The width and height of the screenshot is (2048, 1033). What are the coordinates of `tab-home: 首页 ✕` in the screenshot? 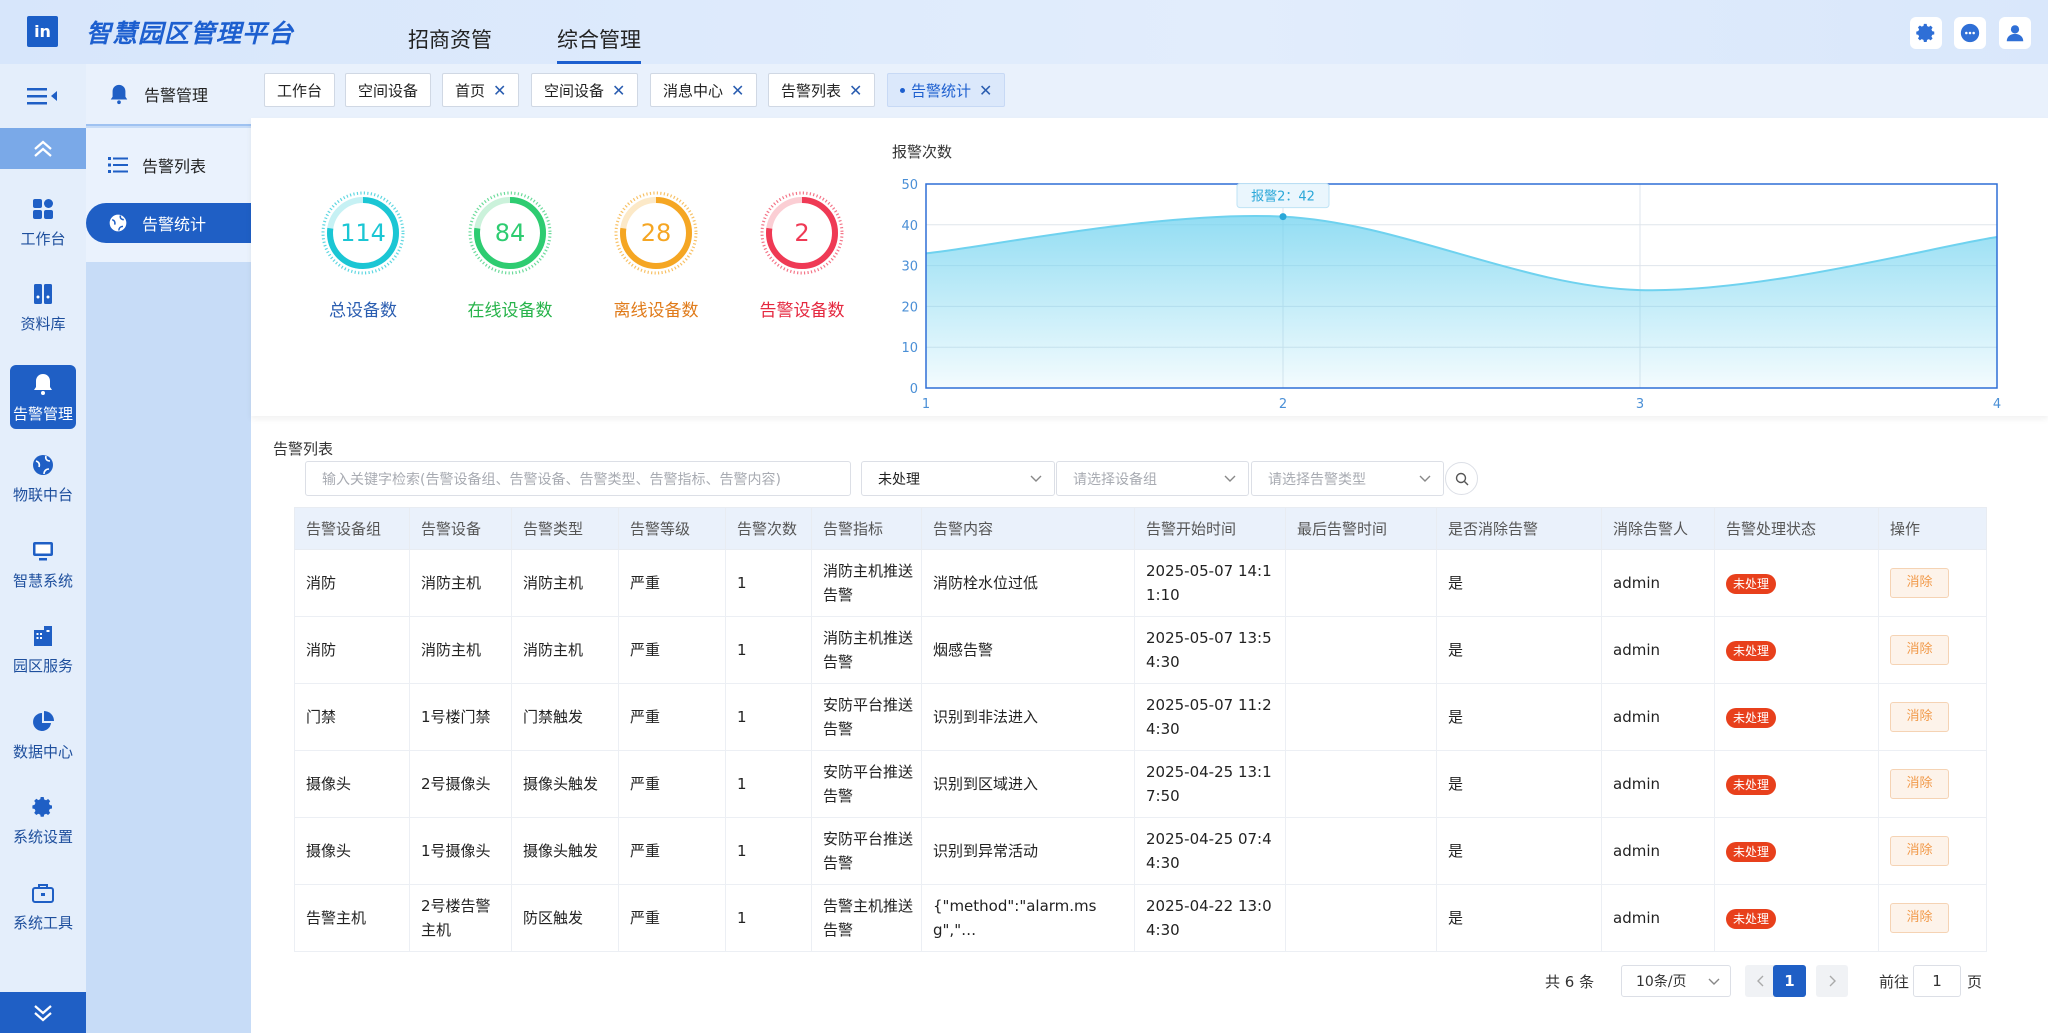 It's located at (481, 90).